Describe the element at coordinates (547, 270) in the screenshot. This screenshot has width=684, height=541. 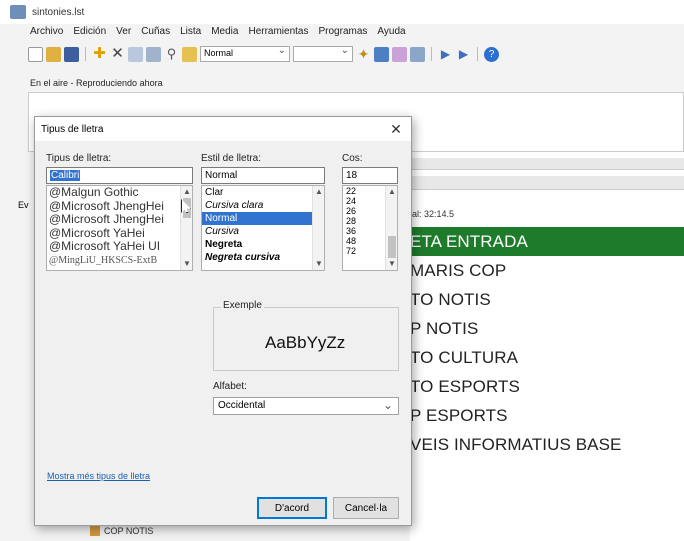
I see `playlist-item: MARIS COP` at that location.